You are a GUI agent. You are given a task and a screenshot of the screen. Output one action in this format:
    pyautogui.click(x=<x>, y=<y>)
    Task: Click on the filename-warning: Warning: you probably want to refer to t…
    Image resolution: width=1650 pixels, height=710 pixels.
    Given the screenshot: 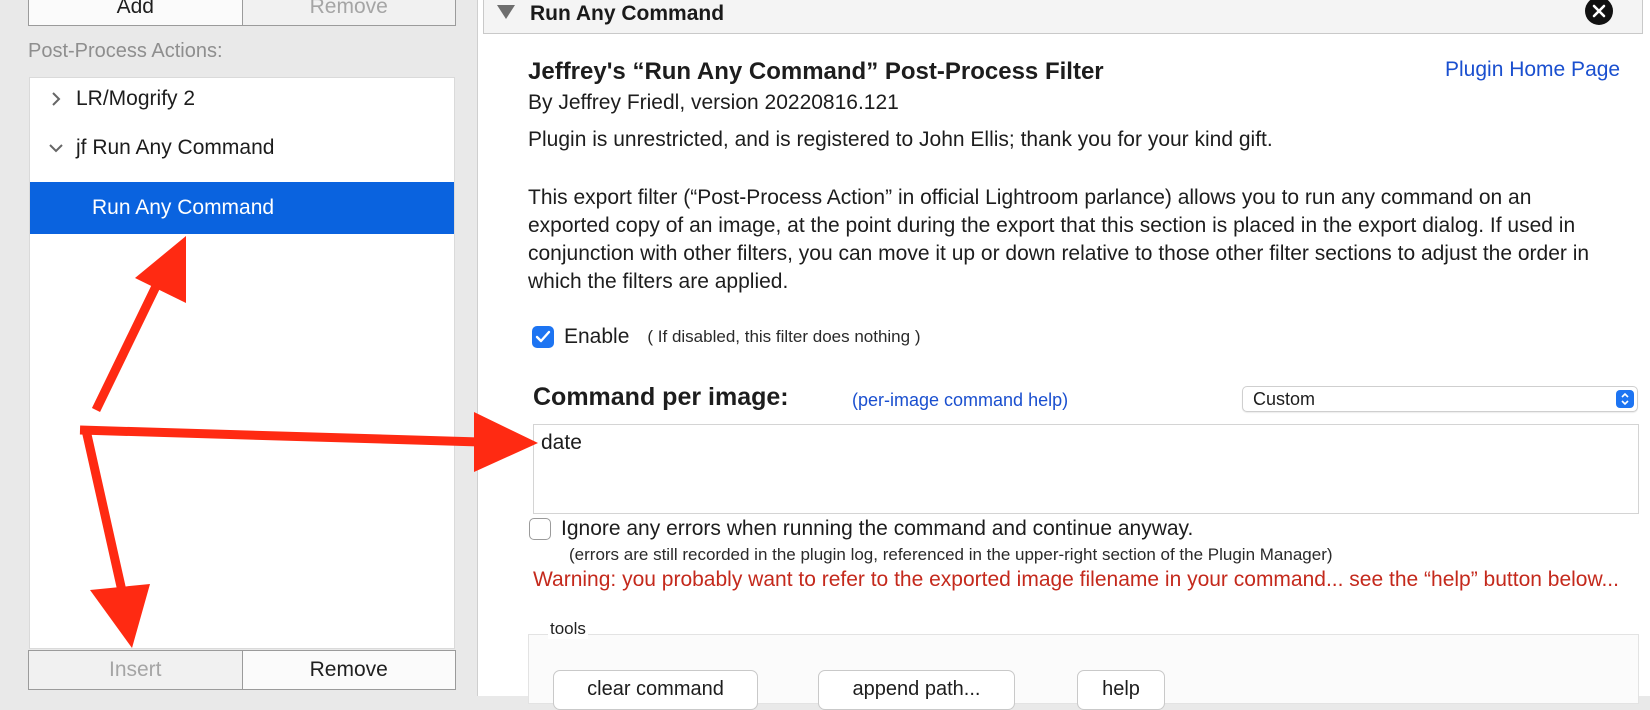 What is the action you would take?
    pyautogui.click(x=1076, y=579)
    